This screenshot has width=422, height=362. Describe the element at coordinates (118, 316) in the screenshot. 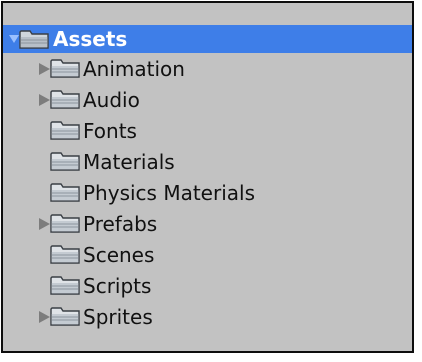

I see `tree-item-label: Sprites` at that location.